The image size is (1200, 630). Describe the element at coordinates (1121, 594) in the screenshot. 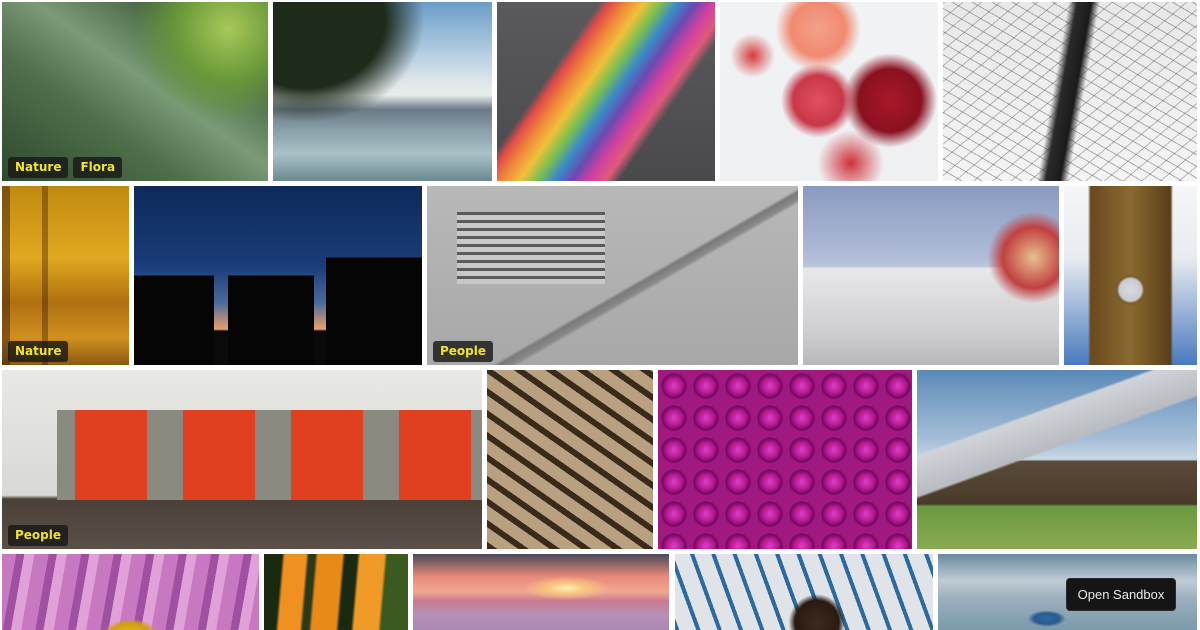

I see `open-sandbox-button: Open Sandbox` at that location.